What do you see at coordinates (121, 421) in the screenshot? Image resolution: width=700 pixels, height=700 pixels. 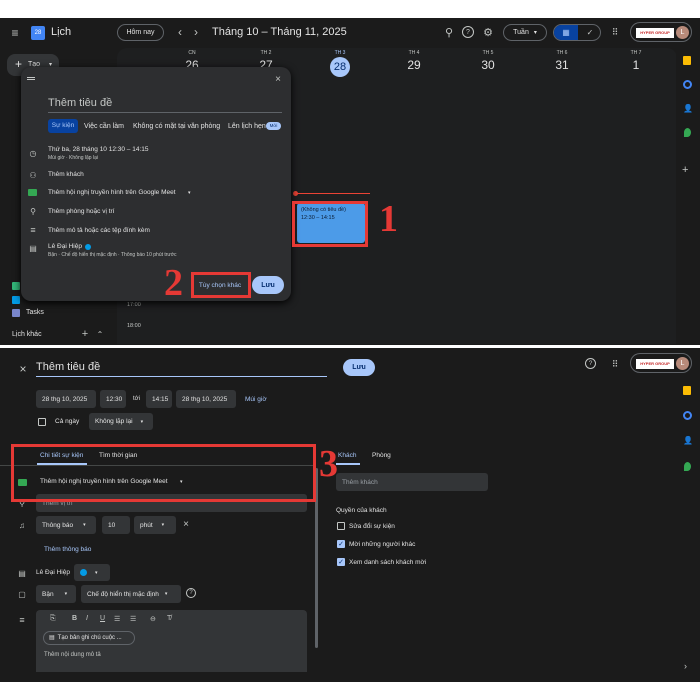 I see `repeat-select: Không lặp lại ▾` at bounding box center [121, 421].